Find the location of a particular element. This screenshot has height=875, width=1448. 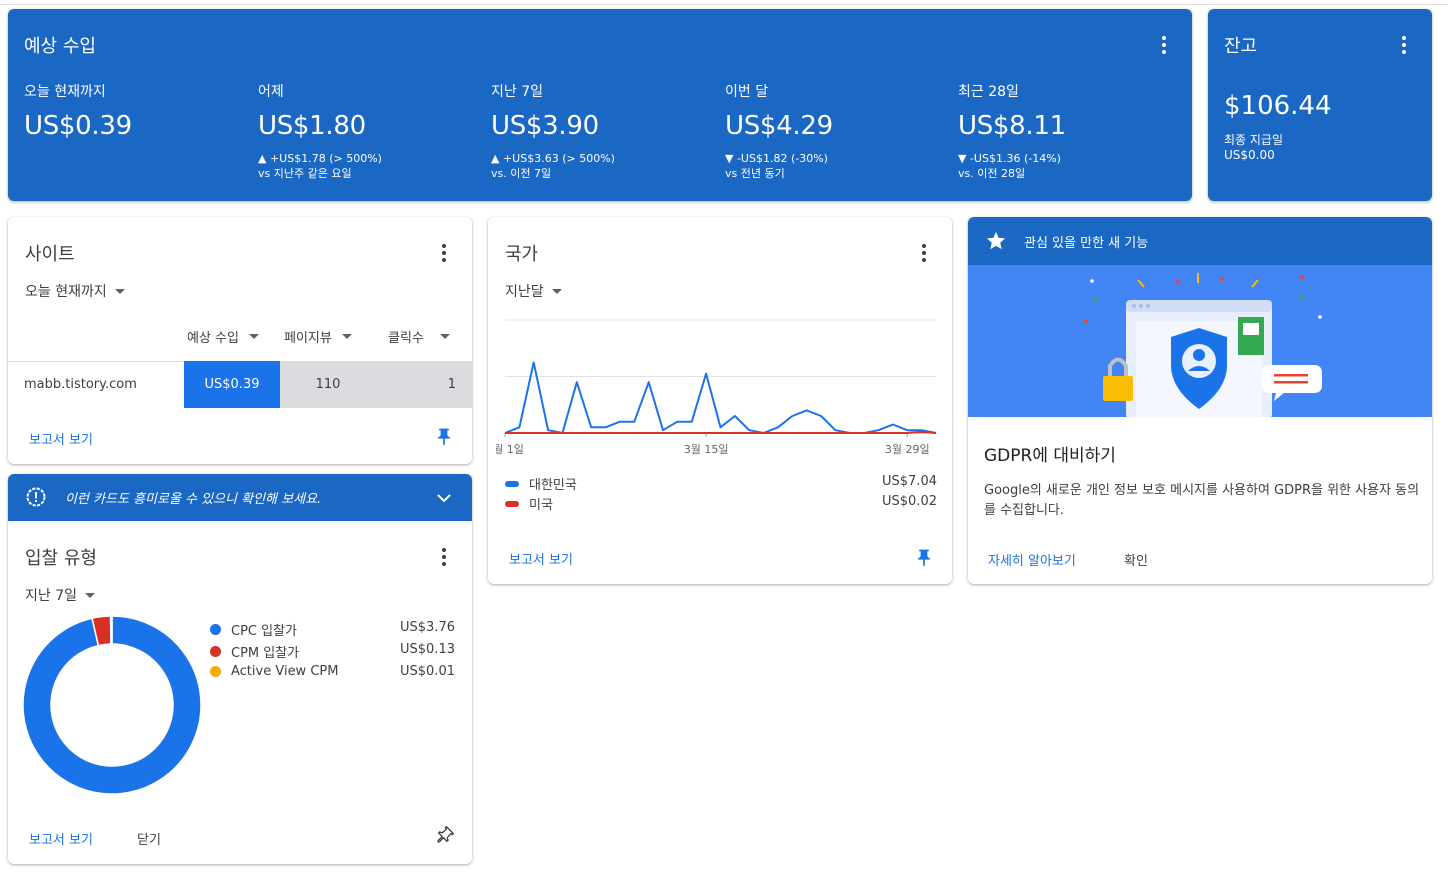

suggestion-banner: 이런 카드도 흥미로울 수 있으니 확인해 보세요. is located at coordinates (240, 497).